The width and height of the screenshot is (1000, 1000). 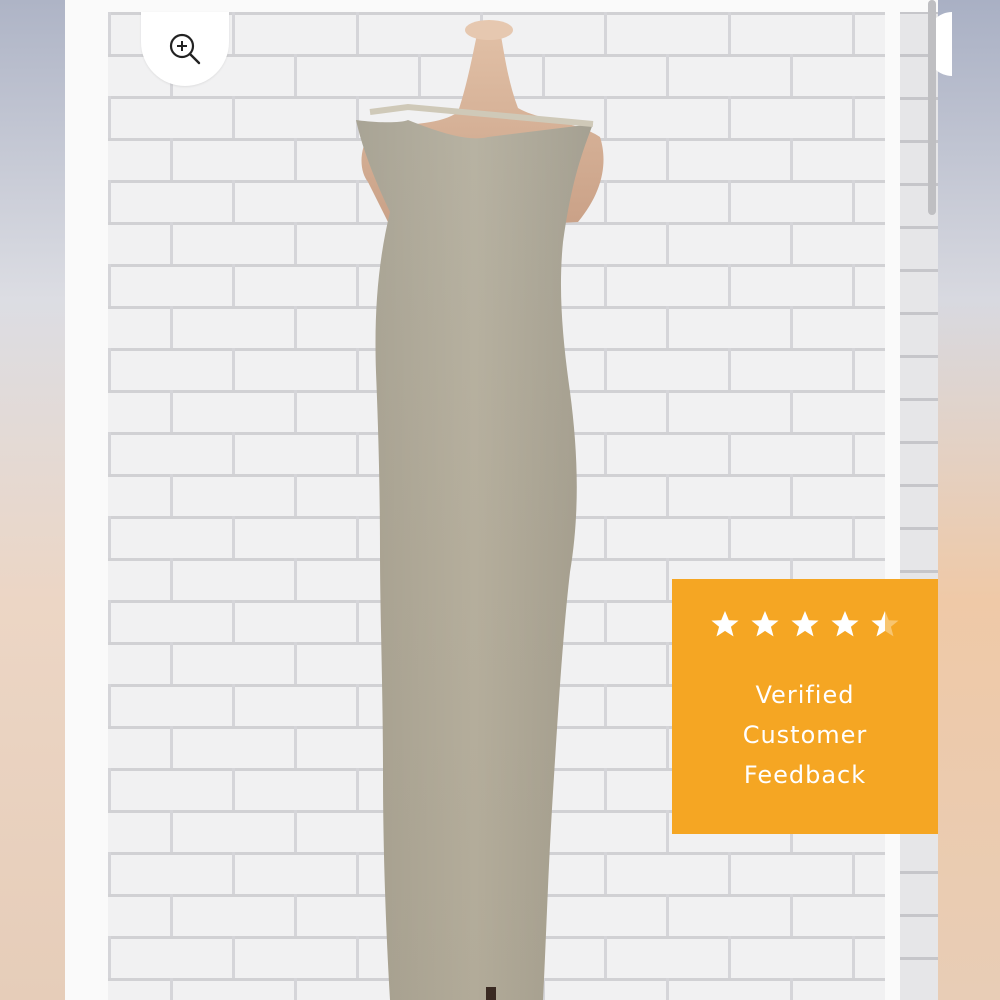 What do you see at coordinates (805, 695) in the screenshot?
I see `badge-line-verified: Verified` at bounding box center [805, 695].